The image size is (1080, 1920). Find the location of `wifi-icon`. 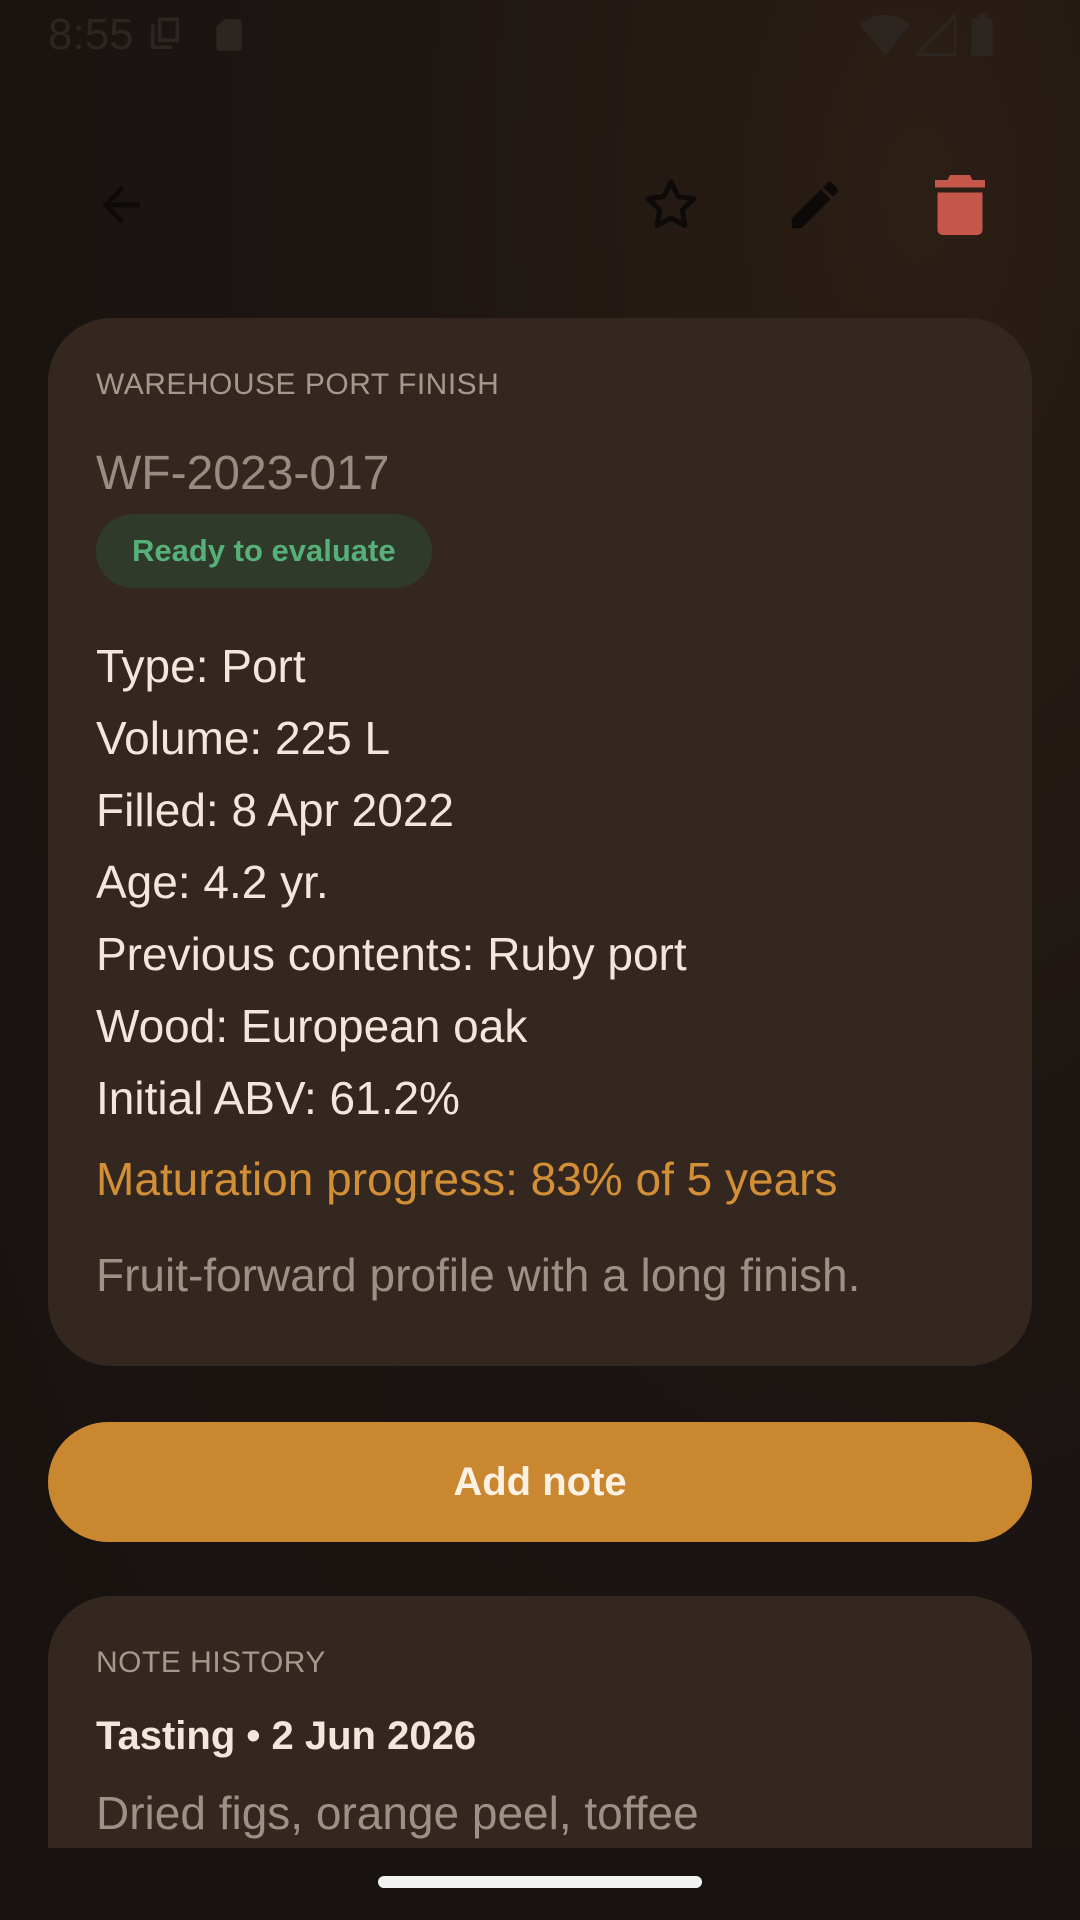

wifi-icon is located at coordinates (885, 37).